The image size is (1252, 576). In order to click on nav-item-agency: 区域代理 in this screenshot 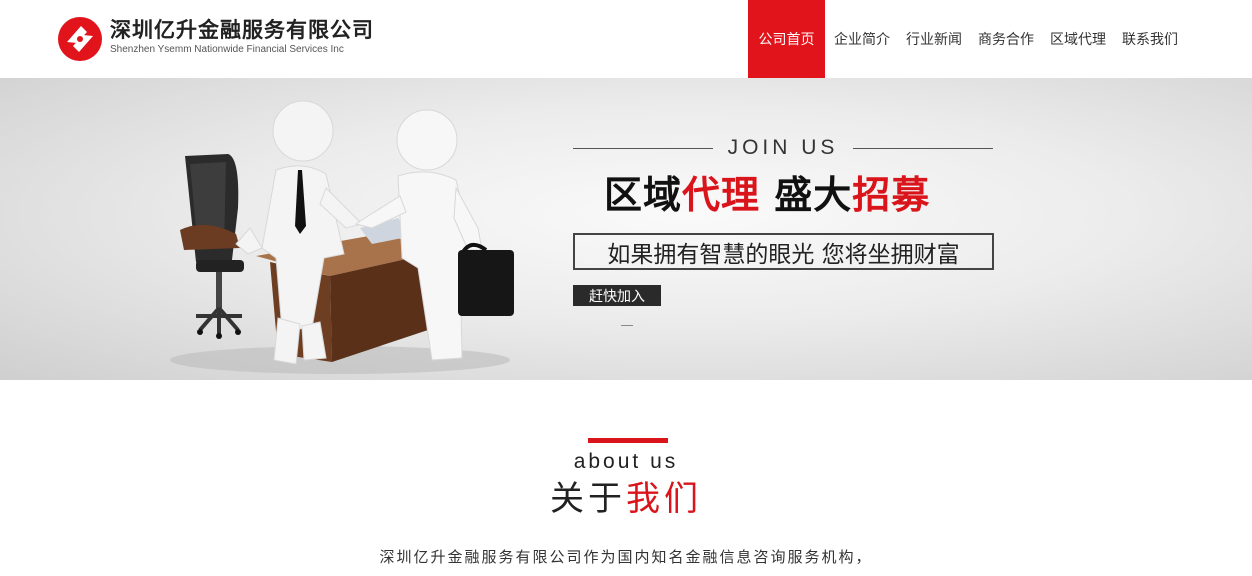, I will do `click(1078, 39)`.